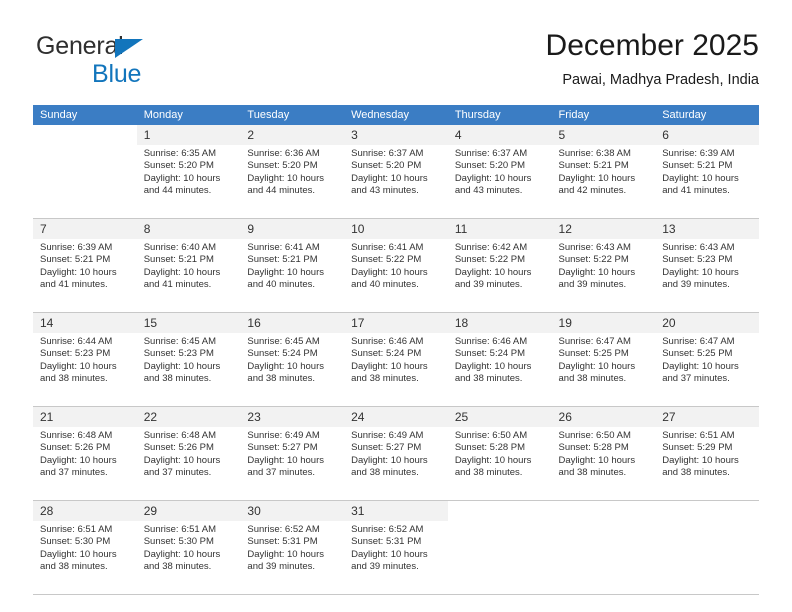 This screenshot has height=612, width=792. What do you see at coordinates (707, 322) in the screenshot?
I see `day-number: 20` at bounding box center [707, 322].